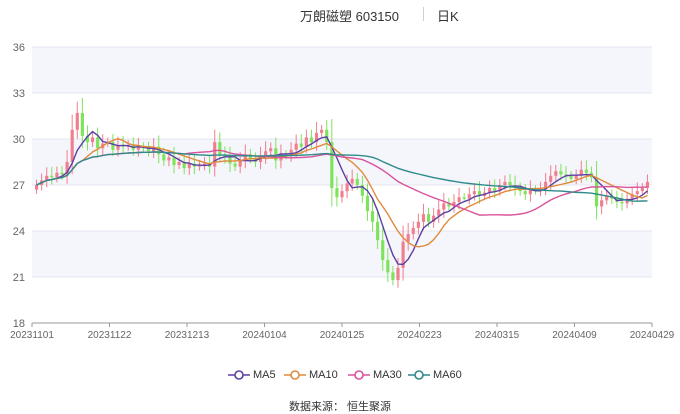 The image size is (680, 414). What do you see at coordinates (652, 335) in the screenshot?
I see `x-tick-label: 20240429` at bounding box center [652, 335].